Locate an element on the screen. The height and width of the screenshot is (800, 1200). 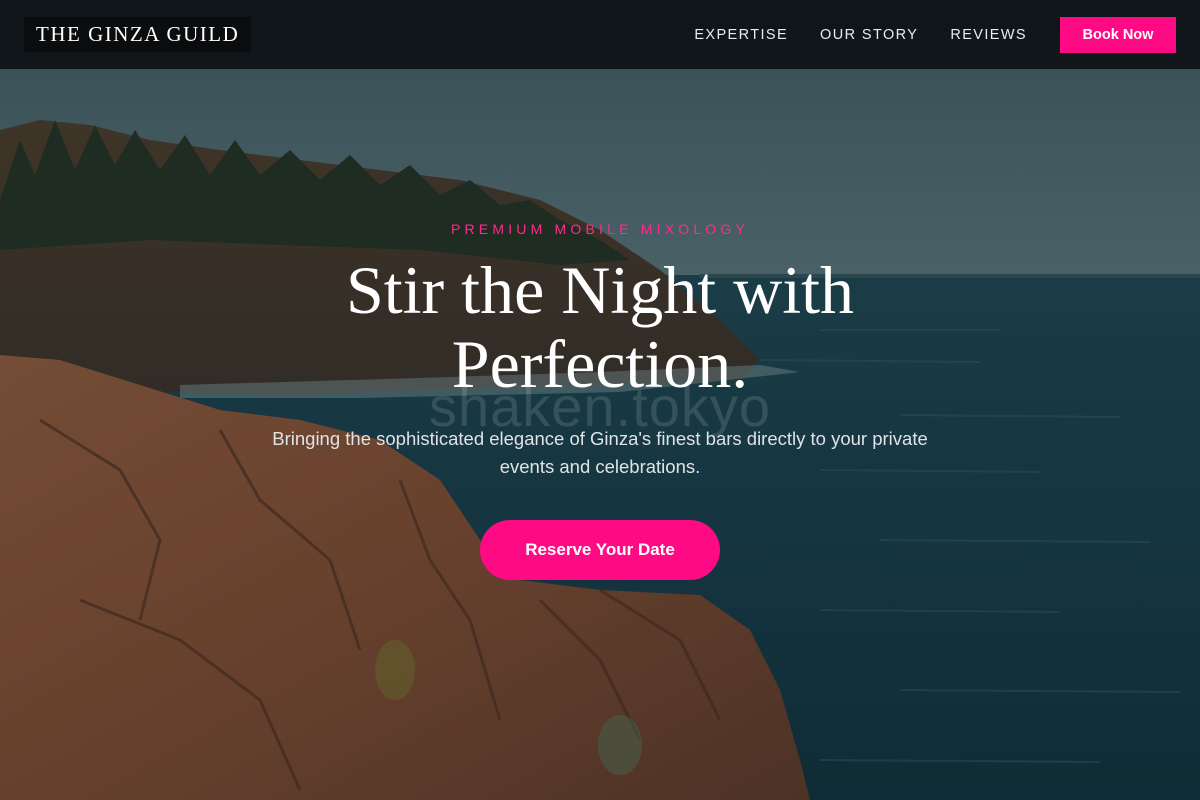
main-nav: EXPERTISE OUR STORY REVIEWS Book Now is located at coordinates (935, 34).